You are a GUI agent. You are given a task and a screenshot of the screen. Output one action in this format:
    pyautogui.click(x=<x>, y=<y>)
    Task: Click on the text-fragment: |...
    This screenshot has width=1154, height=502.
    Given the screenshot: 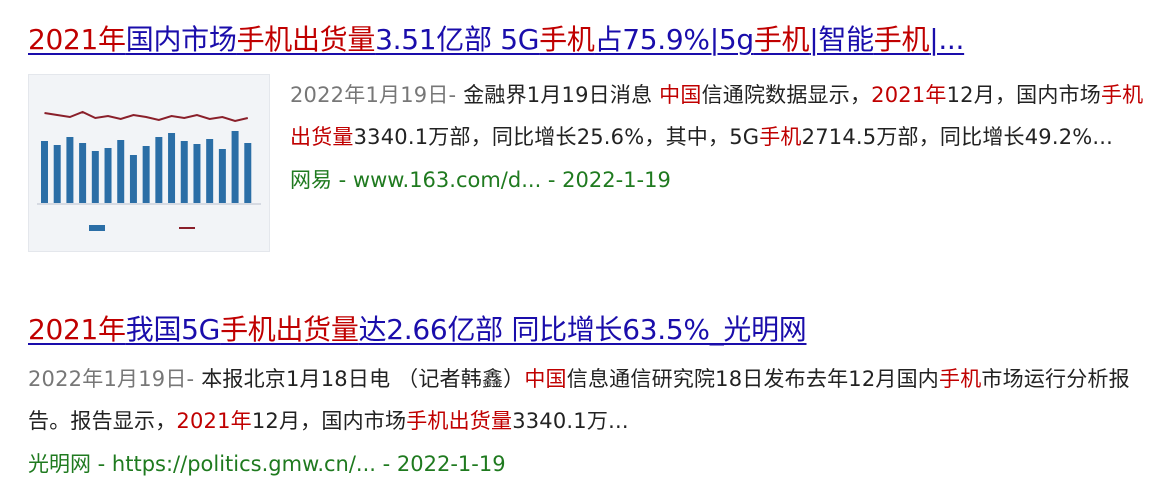 What is the action you would take?
    pyautogui.click(x=947, y=39)
    